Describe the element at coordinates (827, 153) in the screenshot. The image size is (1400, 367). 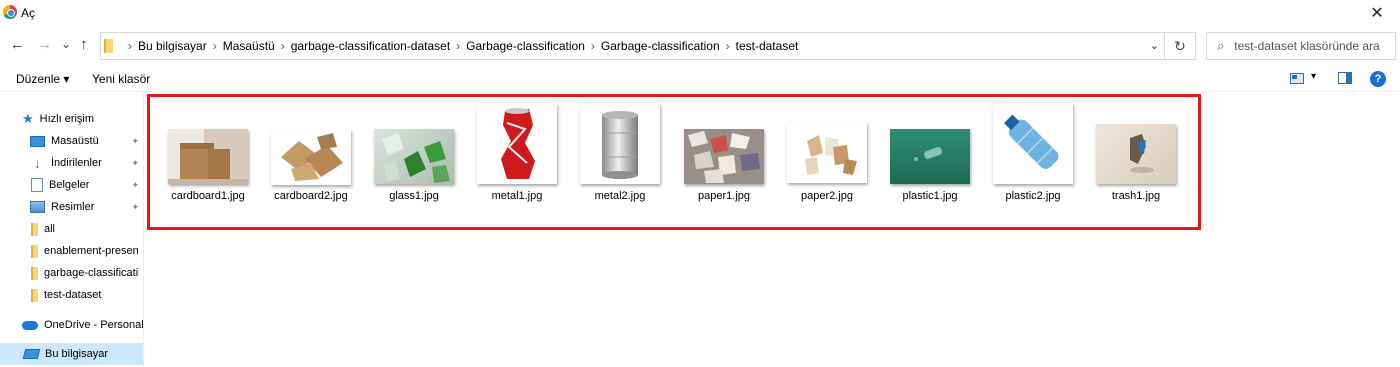
I see `thumbnail-paper-pieces` at that location.